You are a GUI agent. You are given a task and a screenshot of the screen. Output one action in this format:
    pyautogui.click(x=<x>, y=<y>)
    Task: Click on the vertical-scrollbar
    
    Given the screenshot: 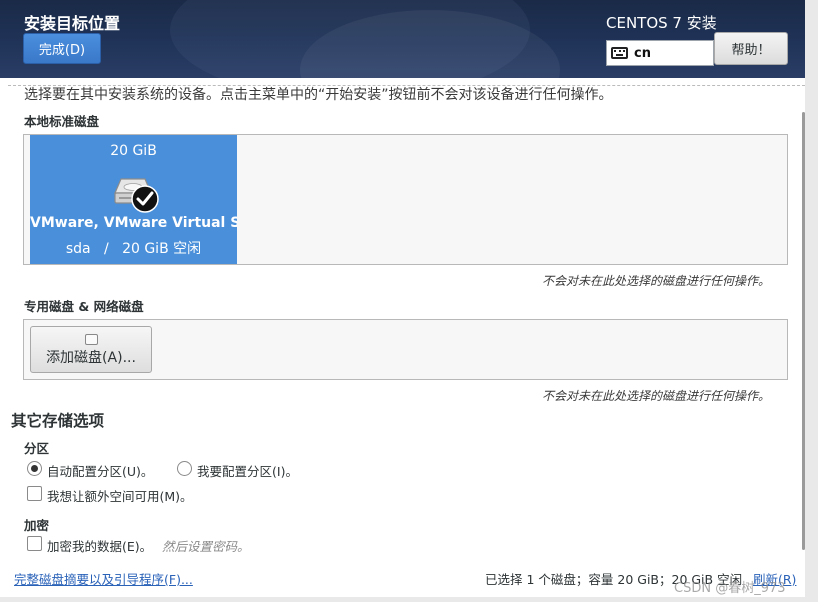 What is the action you would take?
    pyautogui.click(x=803, y=331)
    